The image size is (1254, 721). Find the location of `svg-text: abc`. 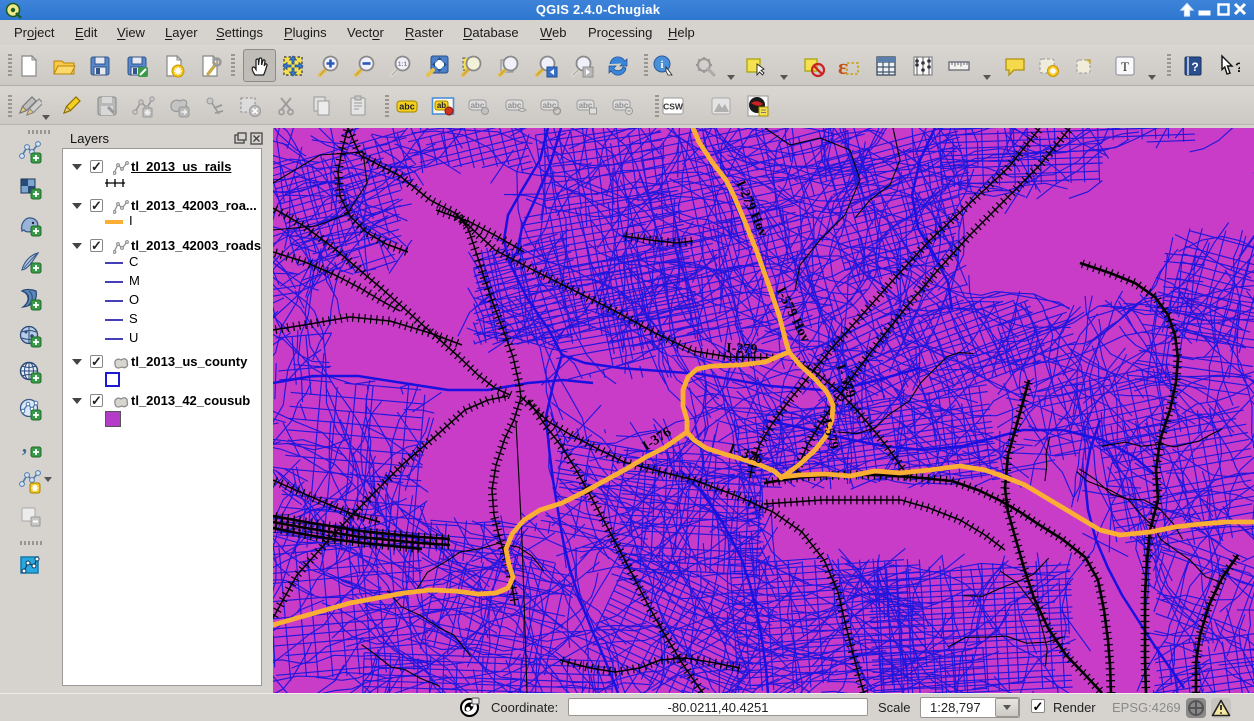

svg-text: abc is located at coordinates (407, 107).